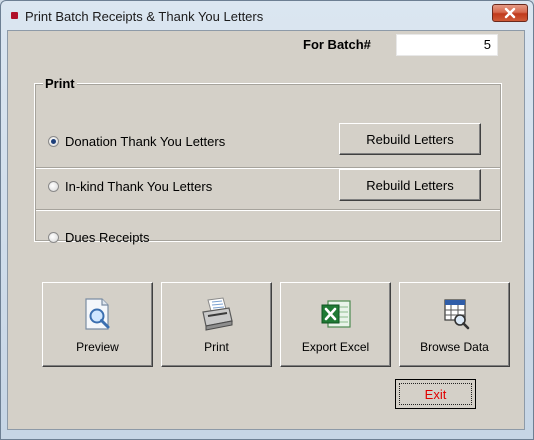 The image size is (534, 440). I want to click on radio-dues-receipts: Dues Receipts, so click(99, 237).